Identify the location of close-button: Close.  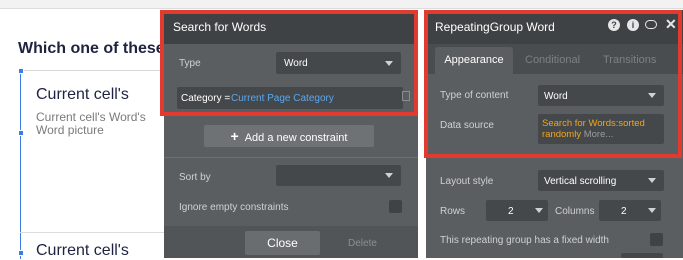
(282, 243).